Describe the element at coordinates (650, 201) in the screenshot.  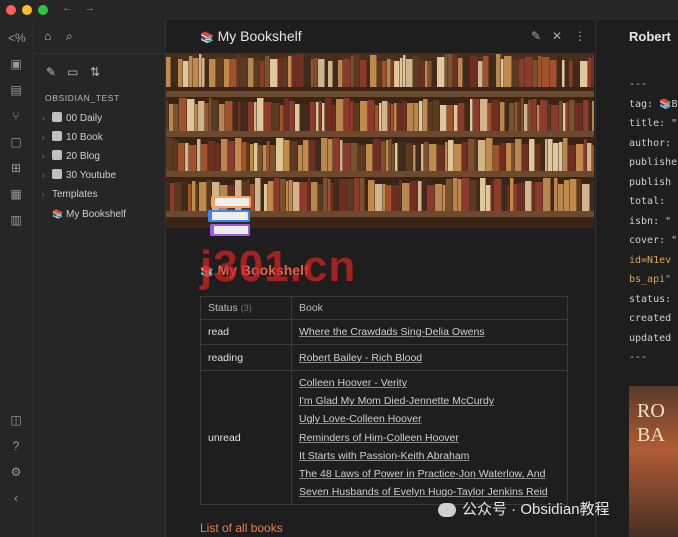
I see `code-line: total:` at that location.